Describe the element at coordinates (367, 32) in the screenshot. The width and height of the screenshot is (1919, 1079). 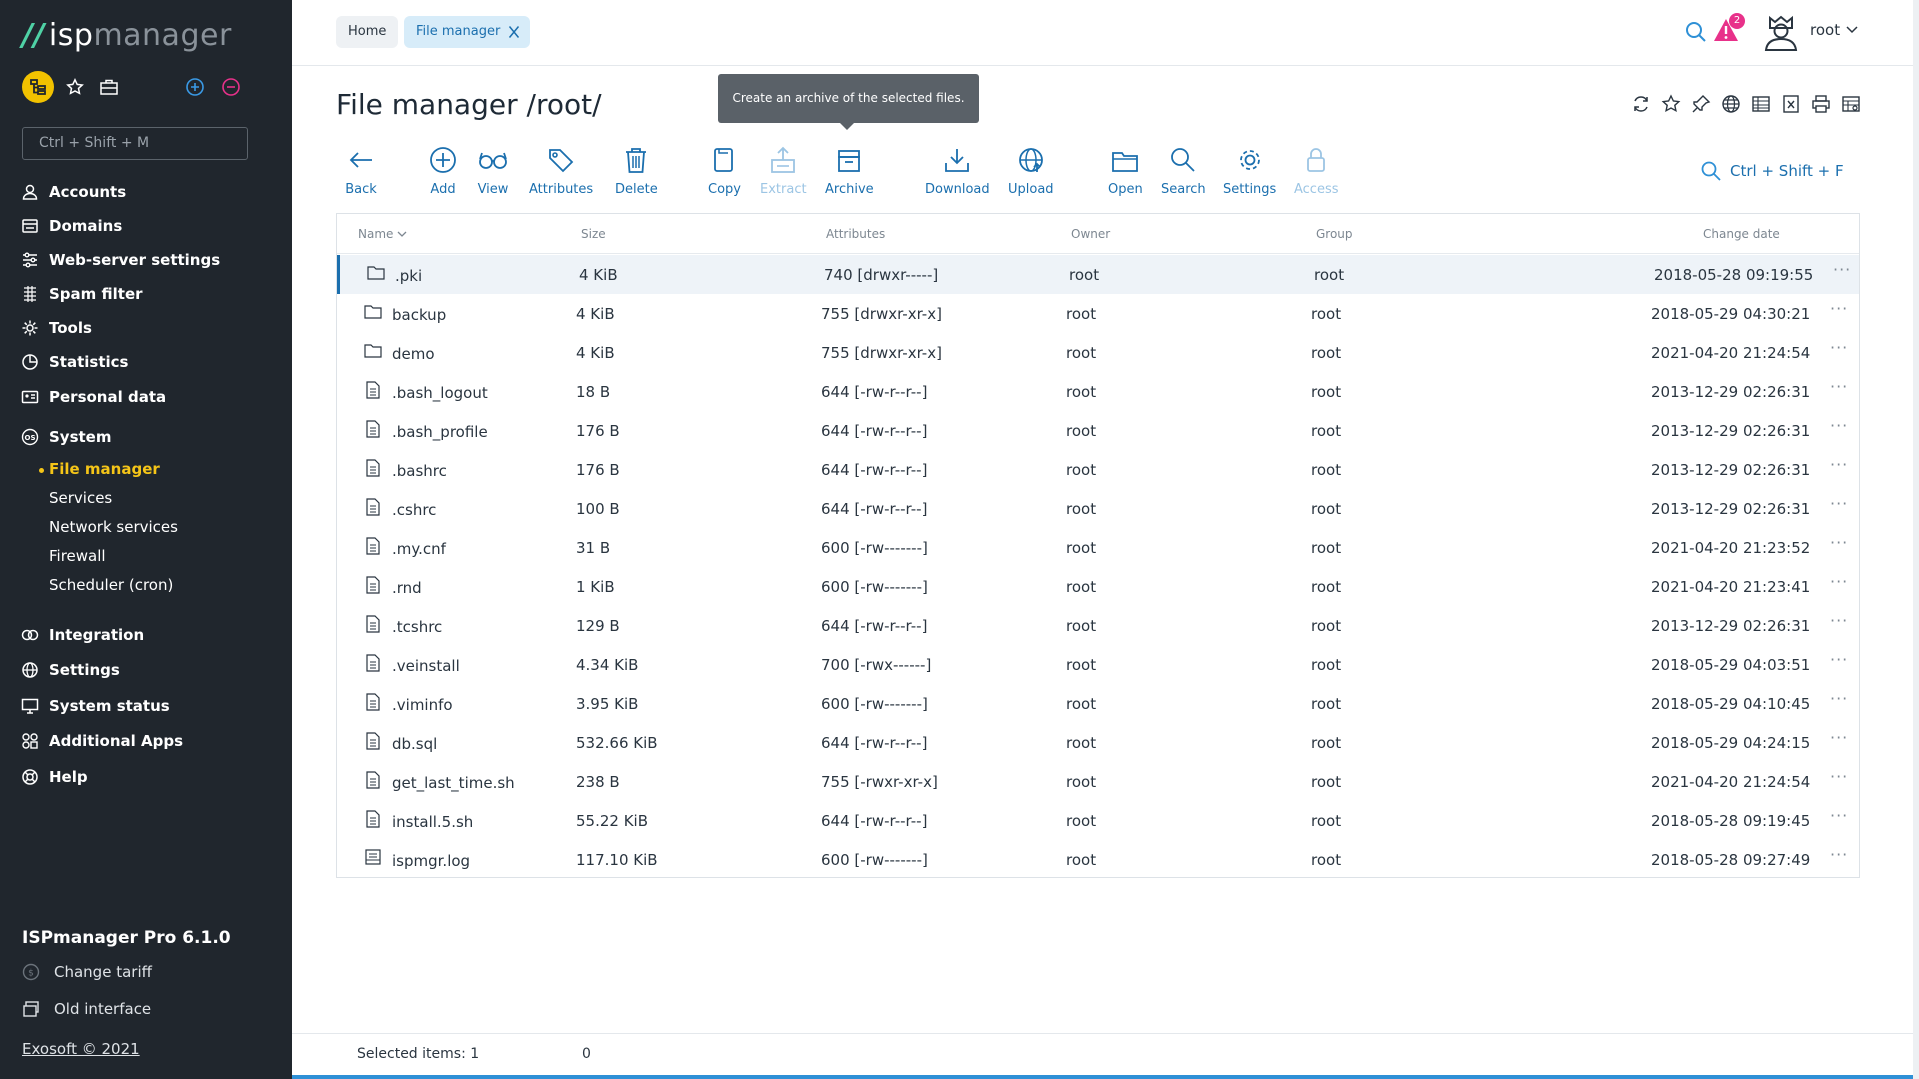
I see `tab-home: Home` at that location.